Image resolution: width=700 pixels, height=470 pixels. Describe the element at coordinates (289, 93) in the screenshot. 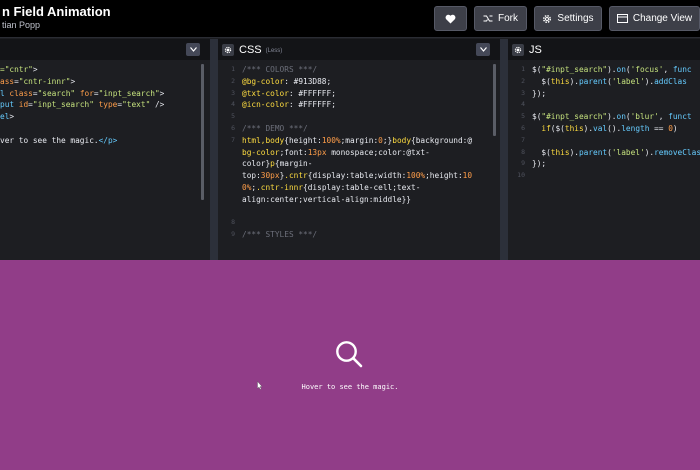

I see `code-line: @txt-color: #FFFFFF;` at that location.